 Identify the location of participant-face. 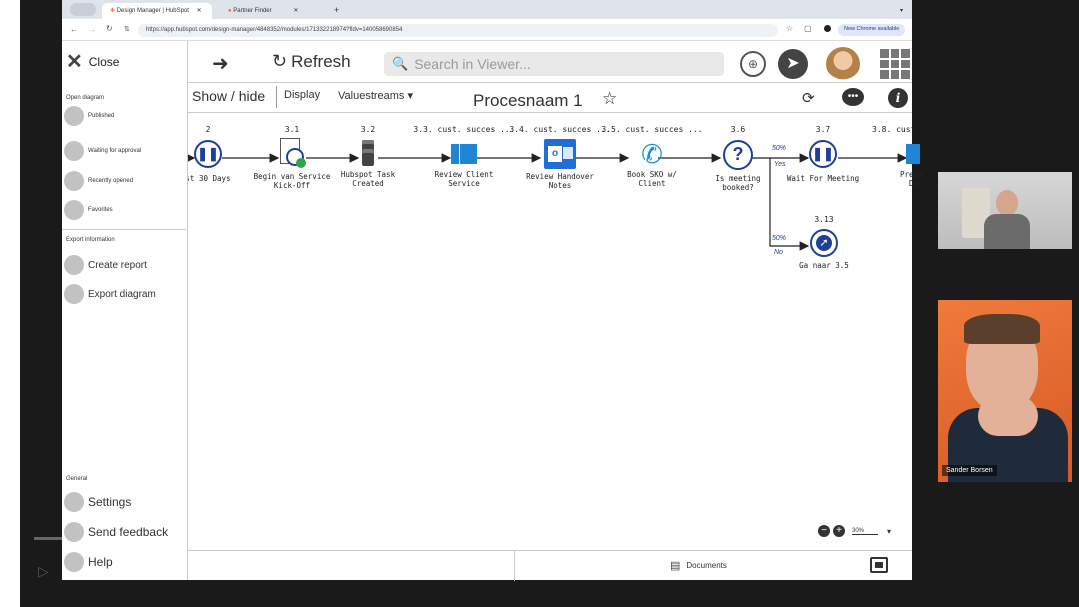
(1007, 203).